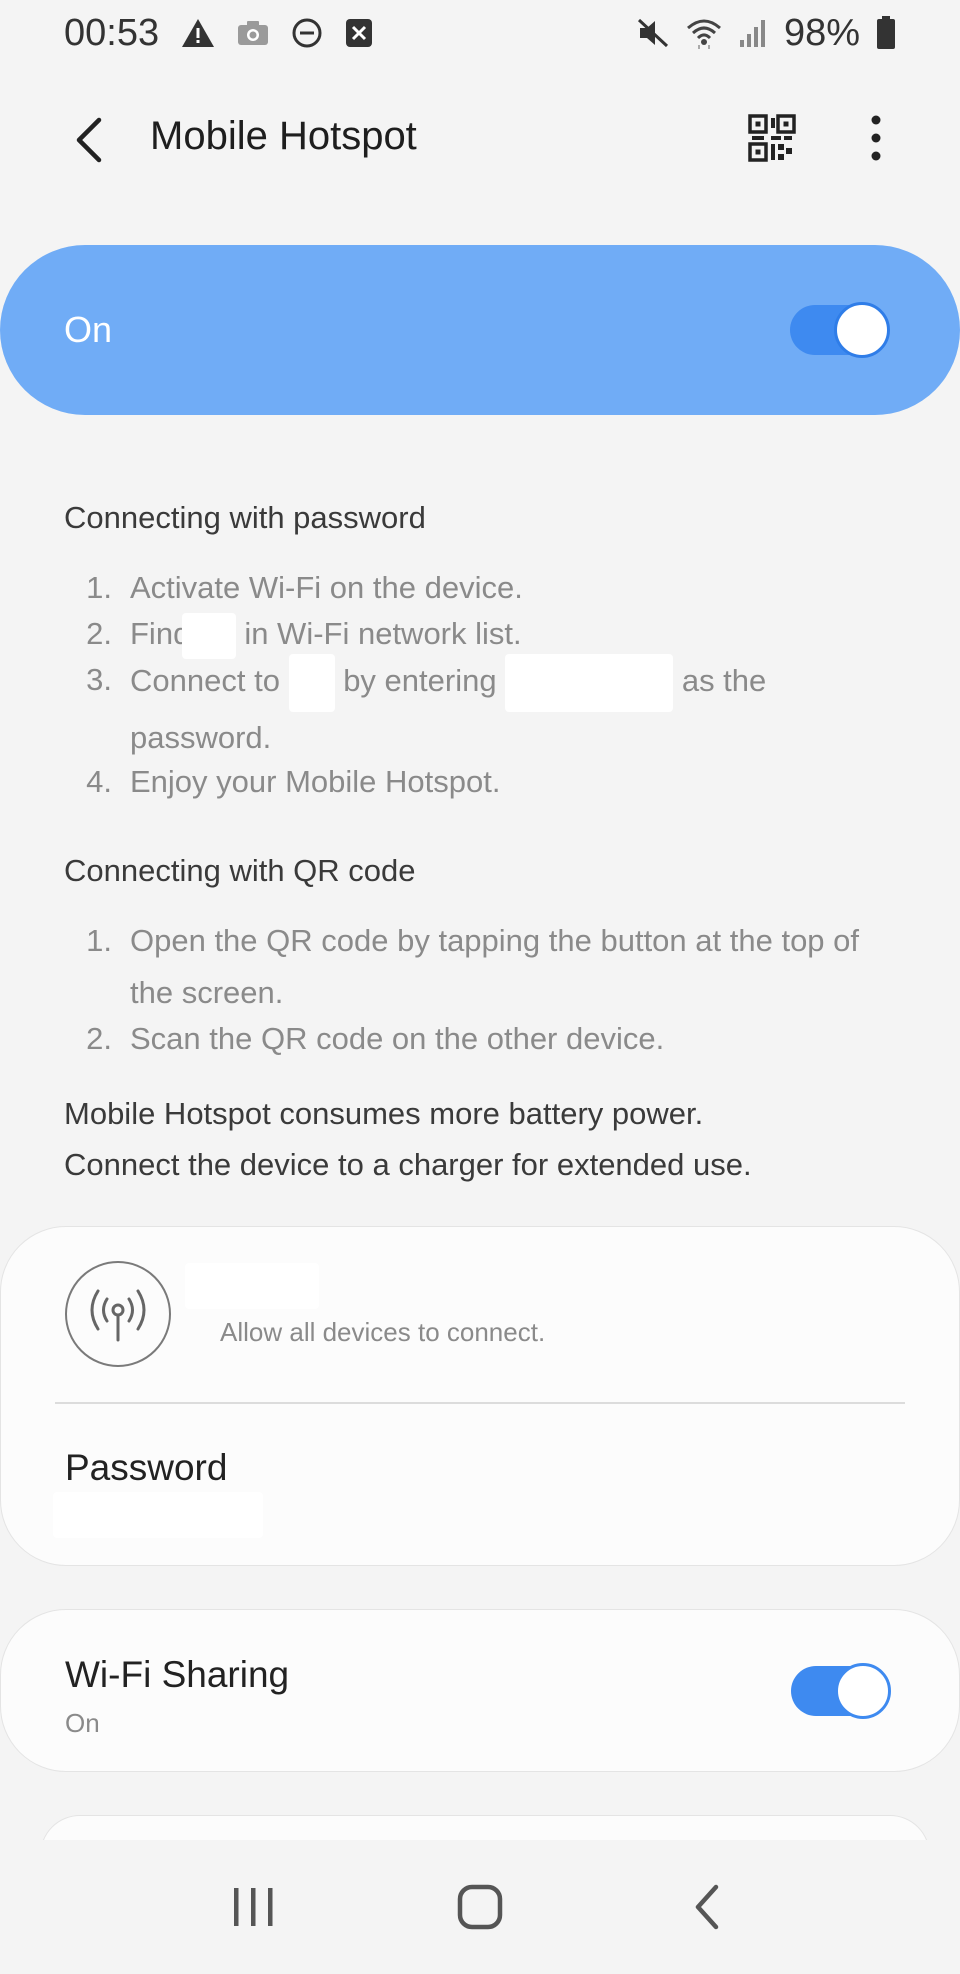 This screenshot has width=960, height=1974. I want to click on do-not-disturb-icon, so click(307, 33).